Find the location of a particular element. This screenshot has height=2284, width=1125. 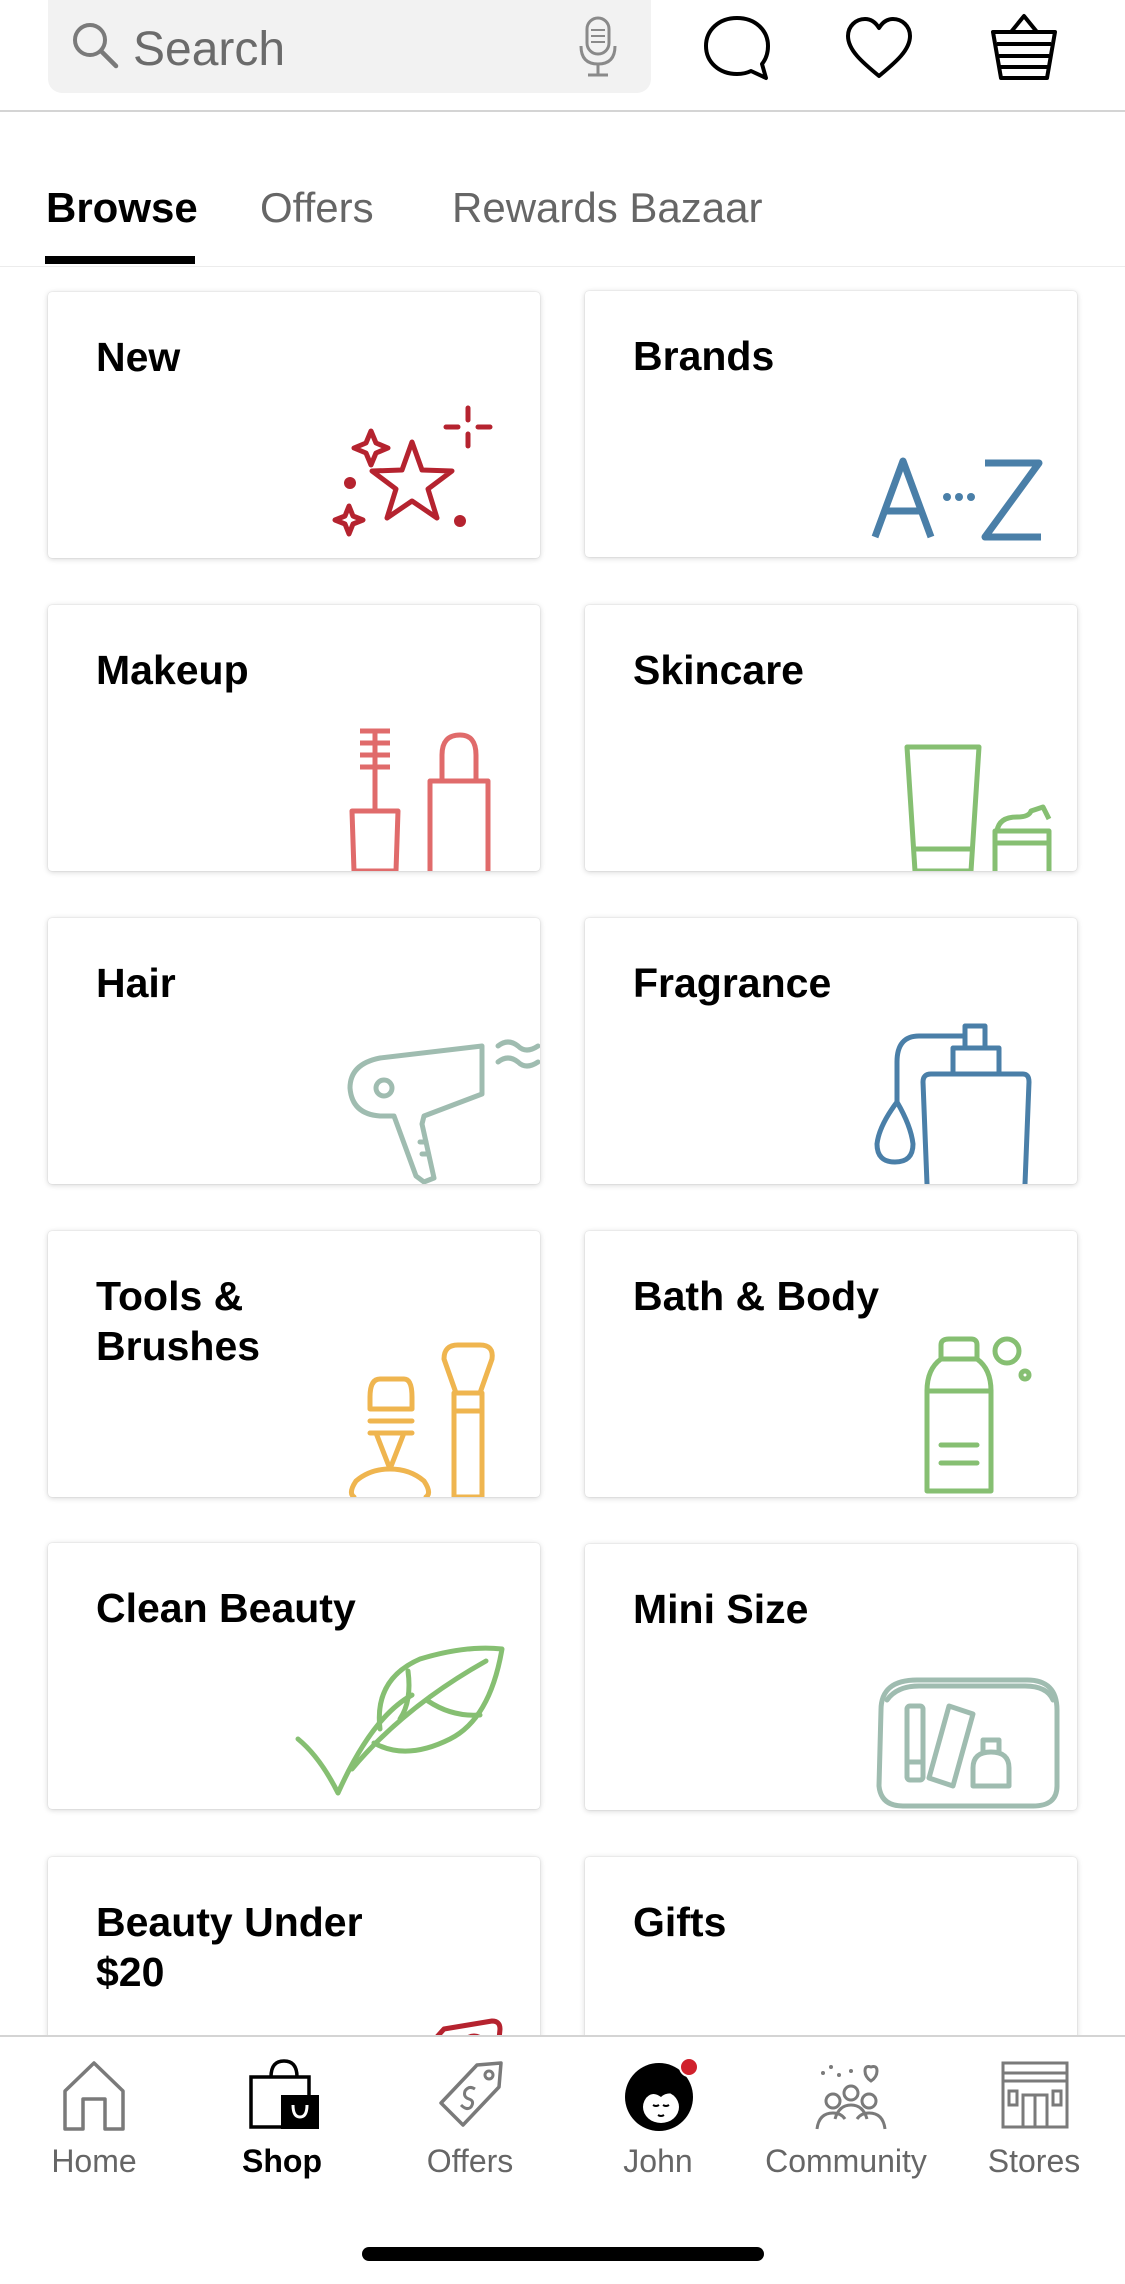

category-card-brands: Brands is located at coordinates (831, 424).